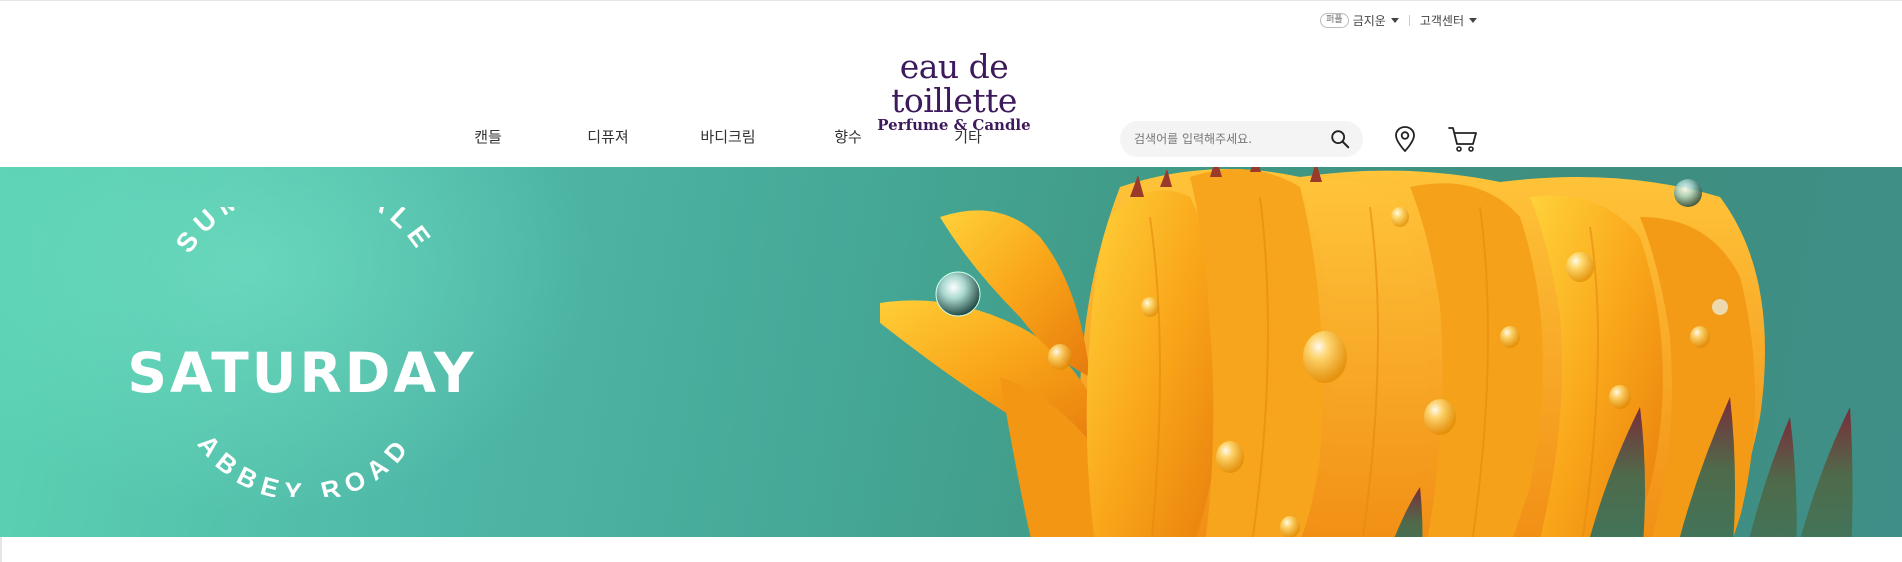  I want to click on nav-item-candle: 캔들, so click(488, 136).